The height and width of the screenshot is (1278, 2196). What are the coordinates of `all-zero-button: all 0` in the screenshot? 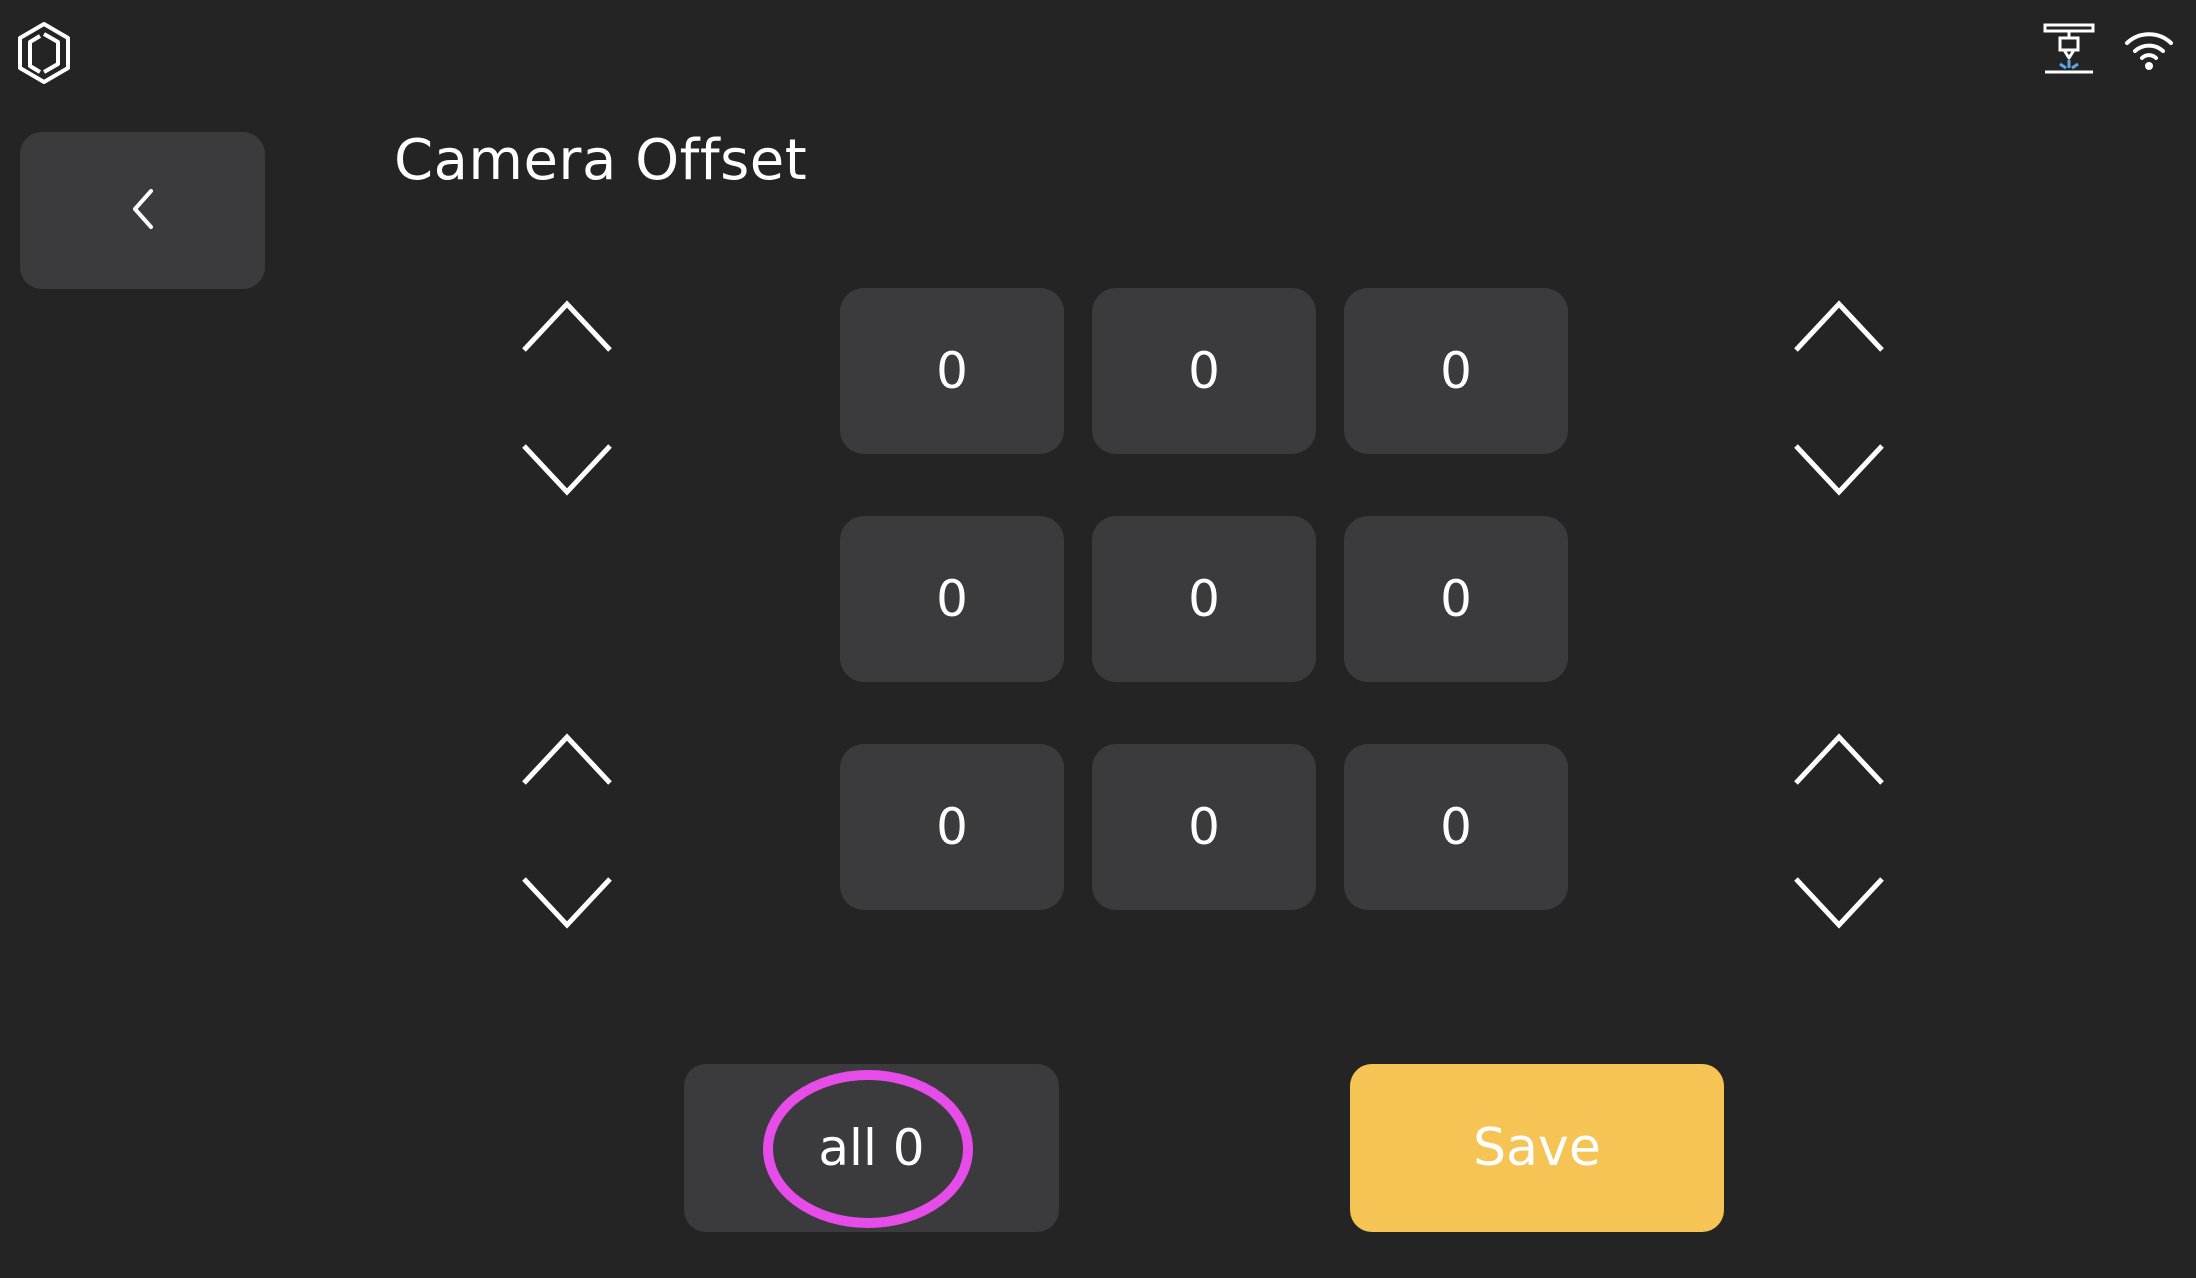 It's located at (871, 1148).